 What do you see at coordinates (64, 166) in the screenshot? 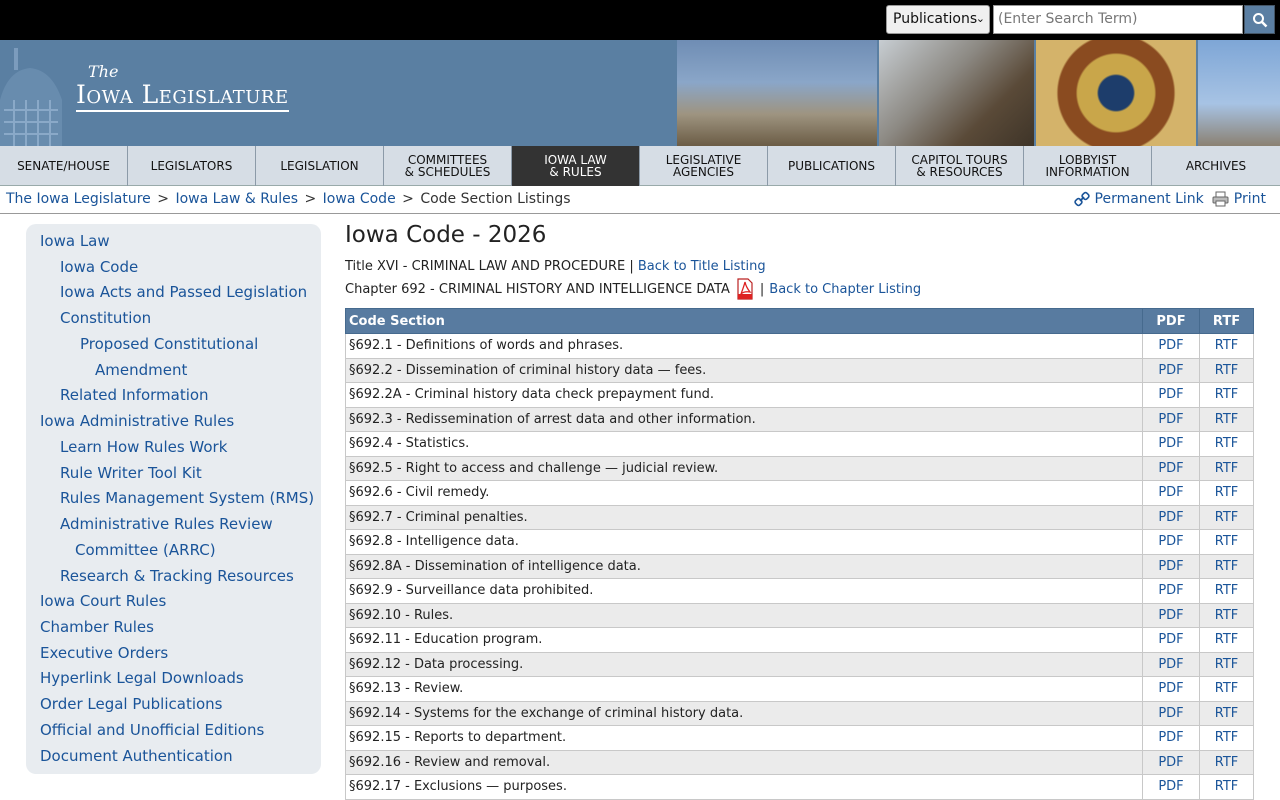
I see `nav-senate-house: SENATE/HOUSE` at bounding box center [64, 166].